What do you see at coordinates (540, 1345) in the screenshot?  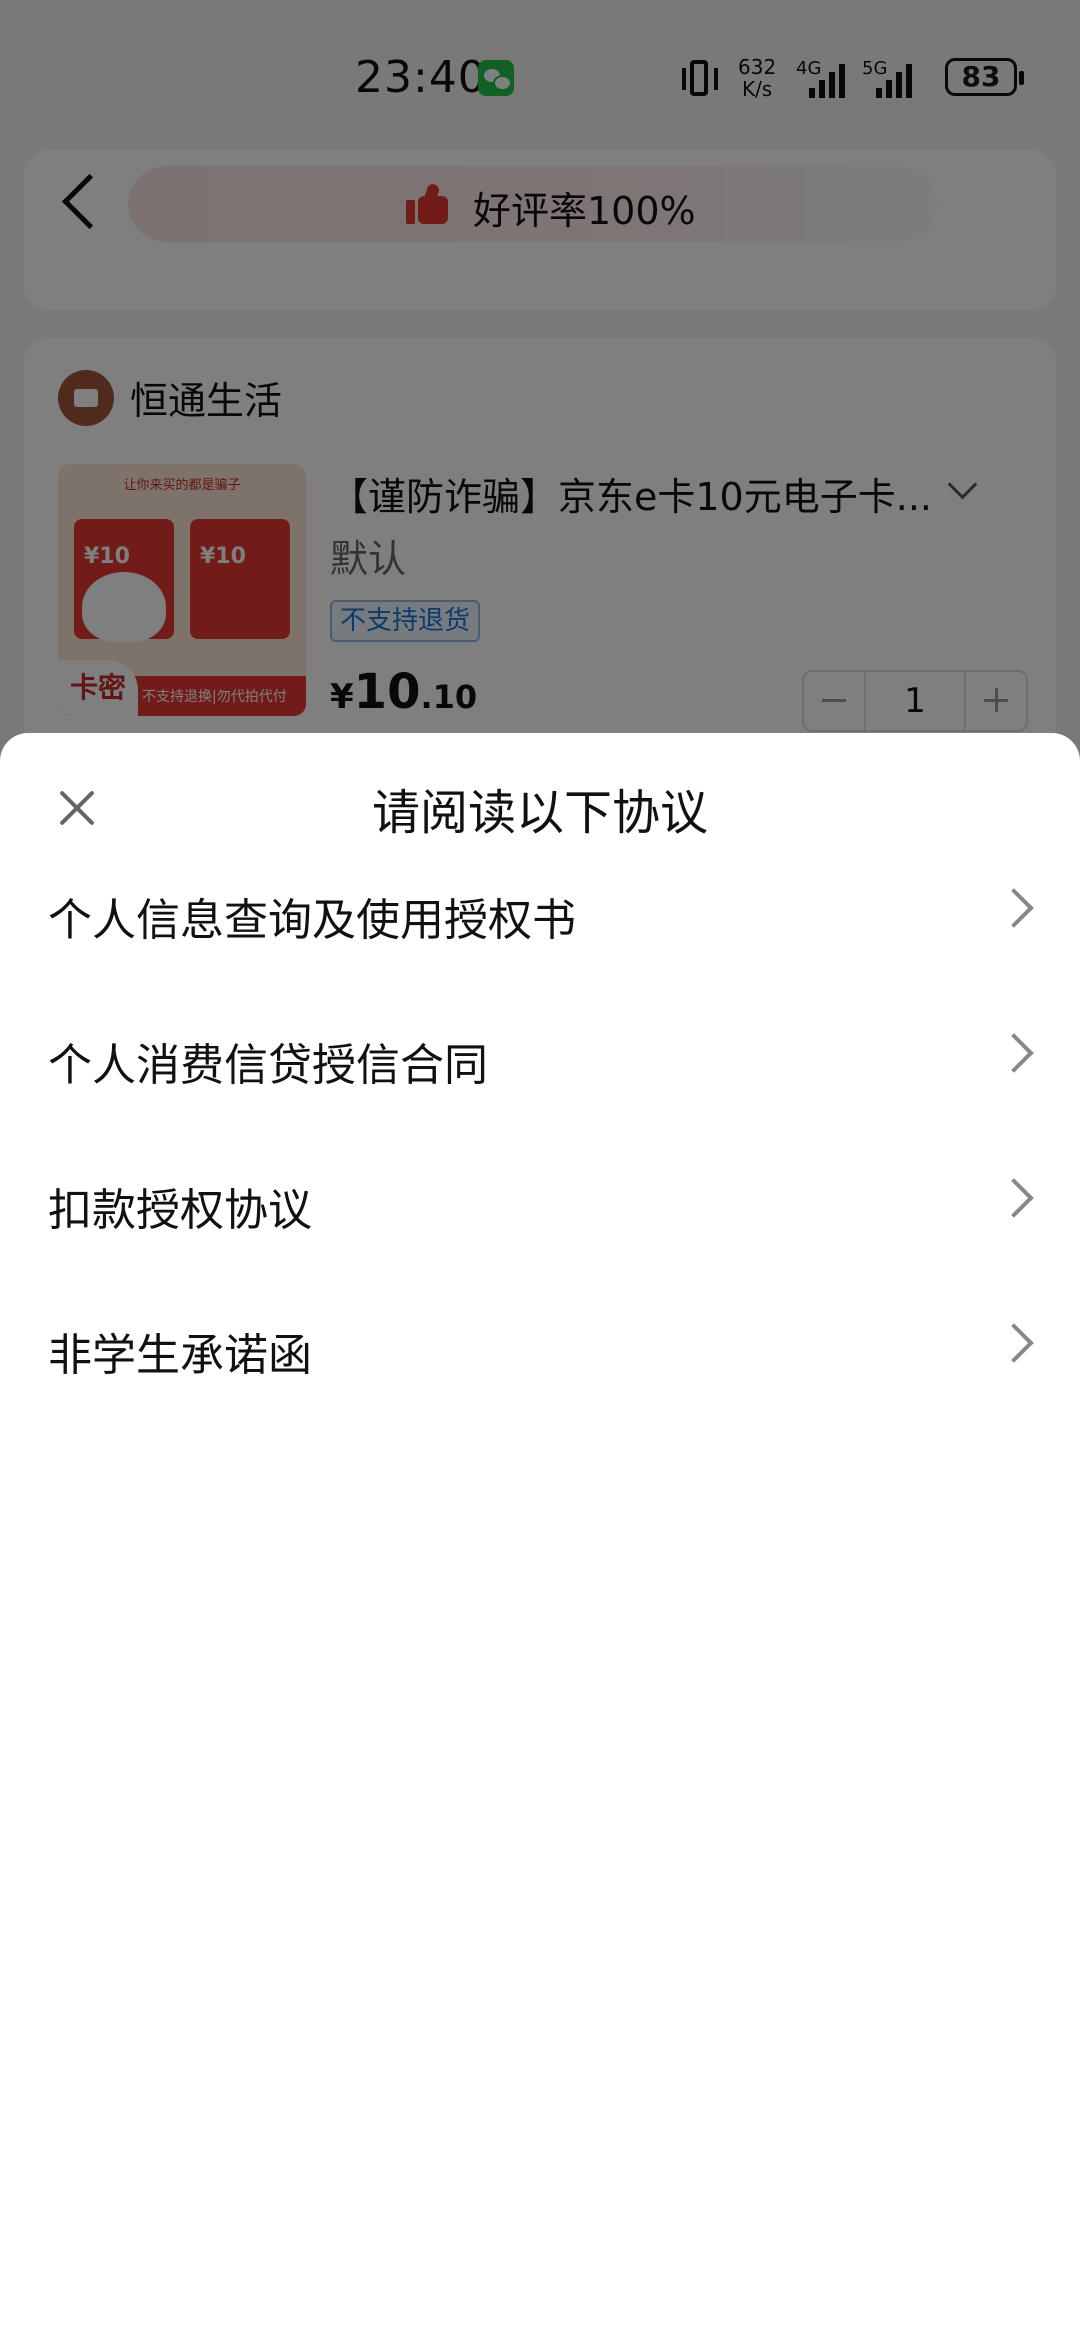 I see `agreement-item-non-student-pledge: 非学生承诺函` at bounding box center [540, 1345].